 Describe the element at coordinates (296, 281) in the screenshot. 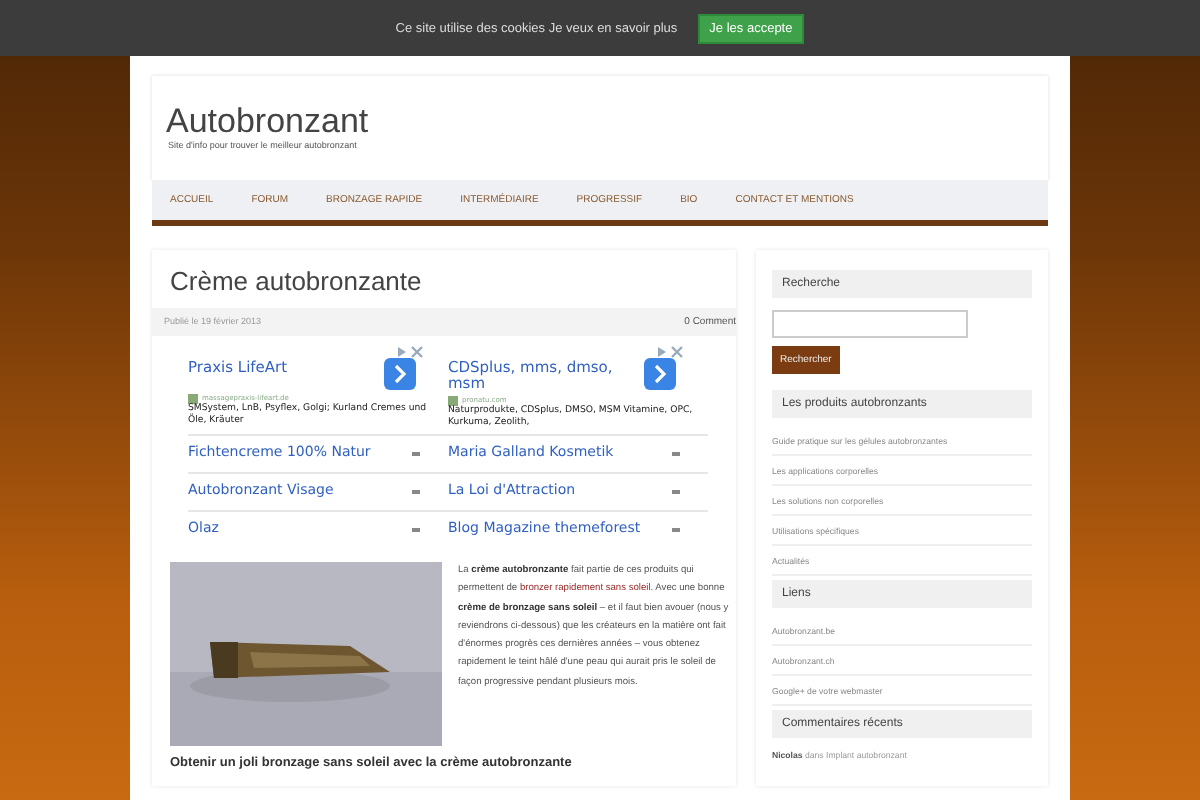

I see `post-title: Crème autobronzante` at that location.